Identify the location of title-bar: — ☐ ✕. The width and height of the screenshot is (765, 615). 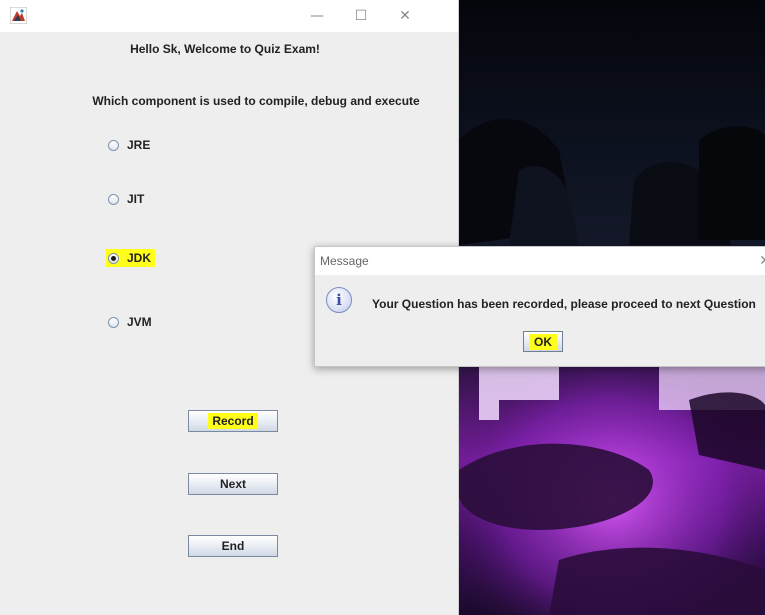
(229, 16).